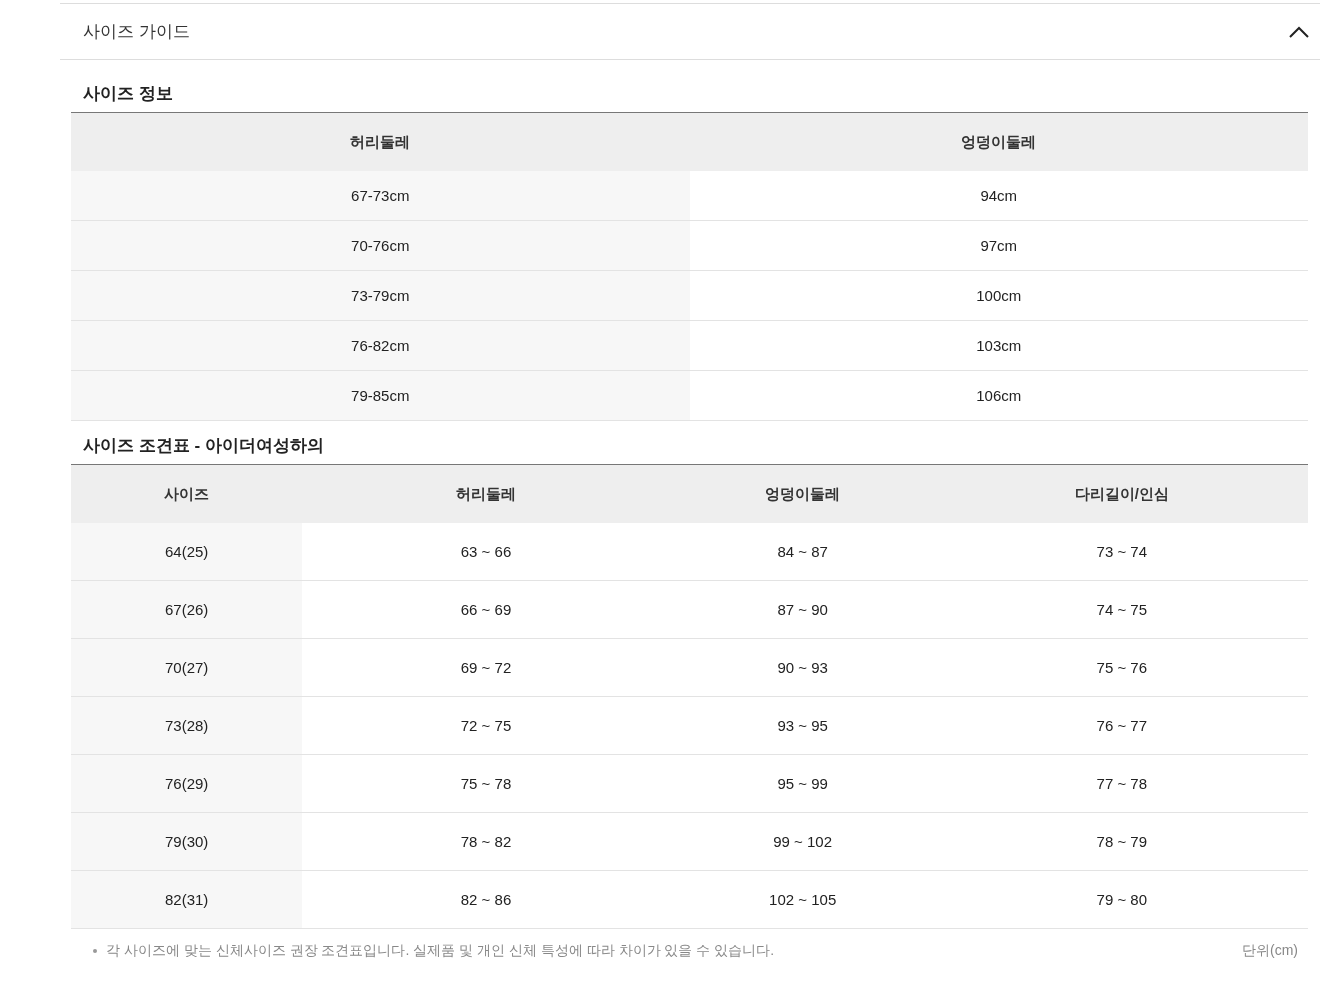  What do you see at coordinates (187, 609) in the screenshot?
I see `table-cell: 67(26)` at bounding box center [187, 609].